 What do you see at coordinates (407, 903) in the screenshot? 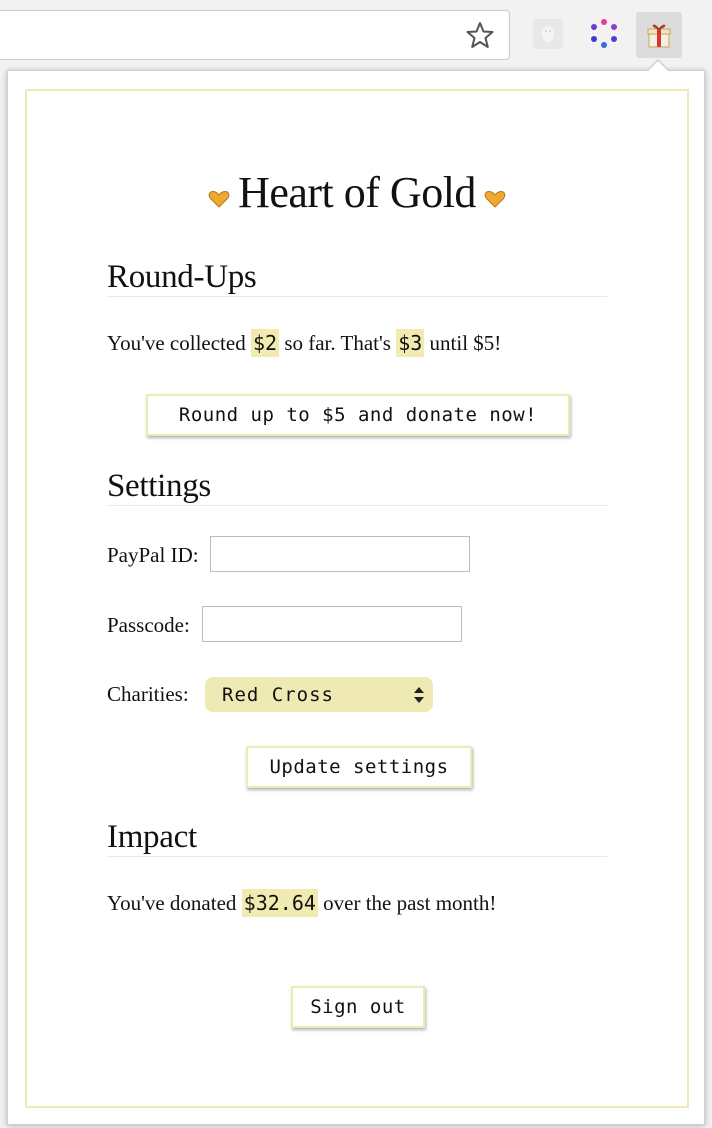
I see `impact-text-b: over the past month!` at bounding box center [407, 903].